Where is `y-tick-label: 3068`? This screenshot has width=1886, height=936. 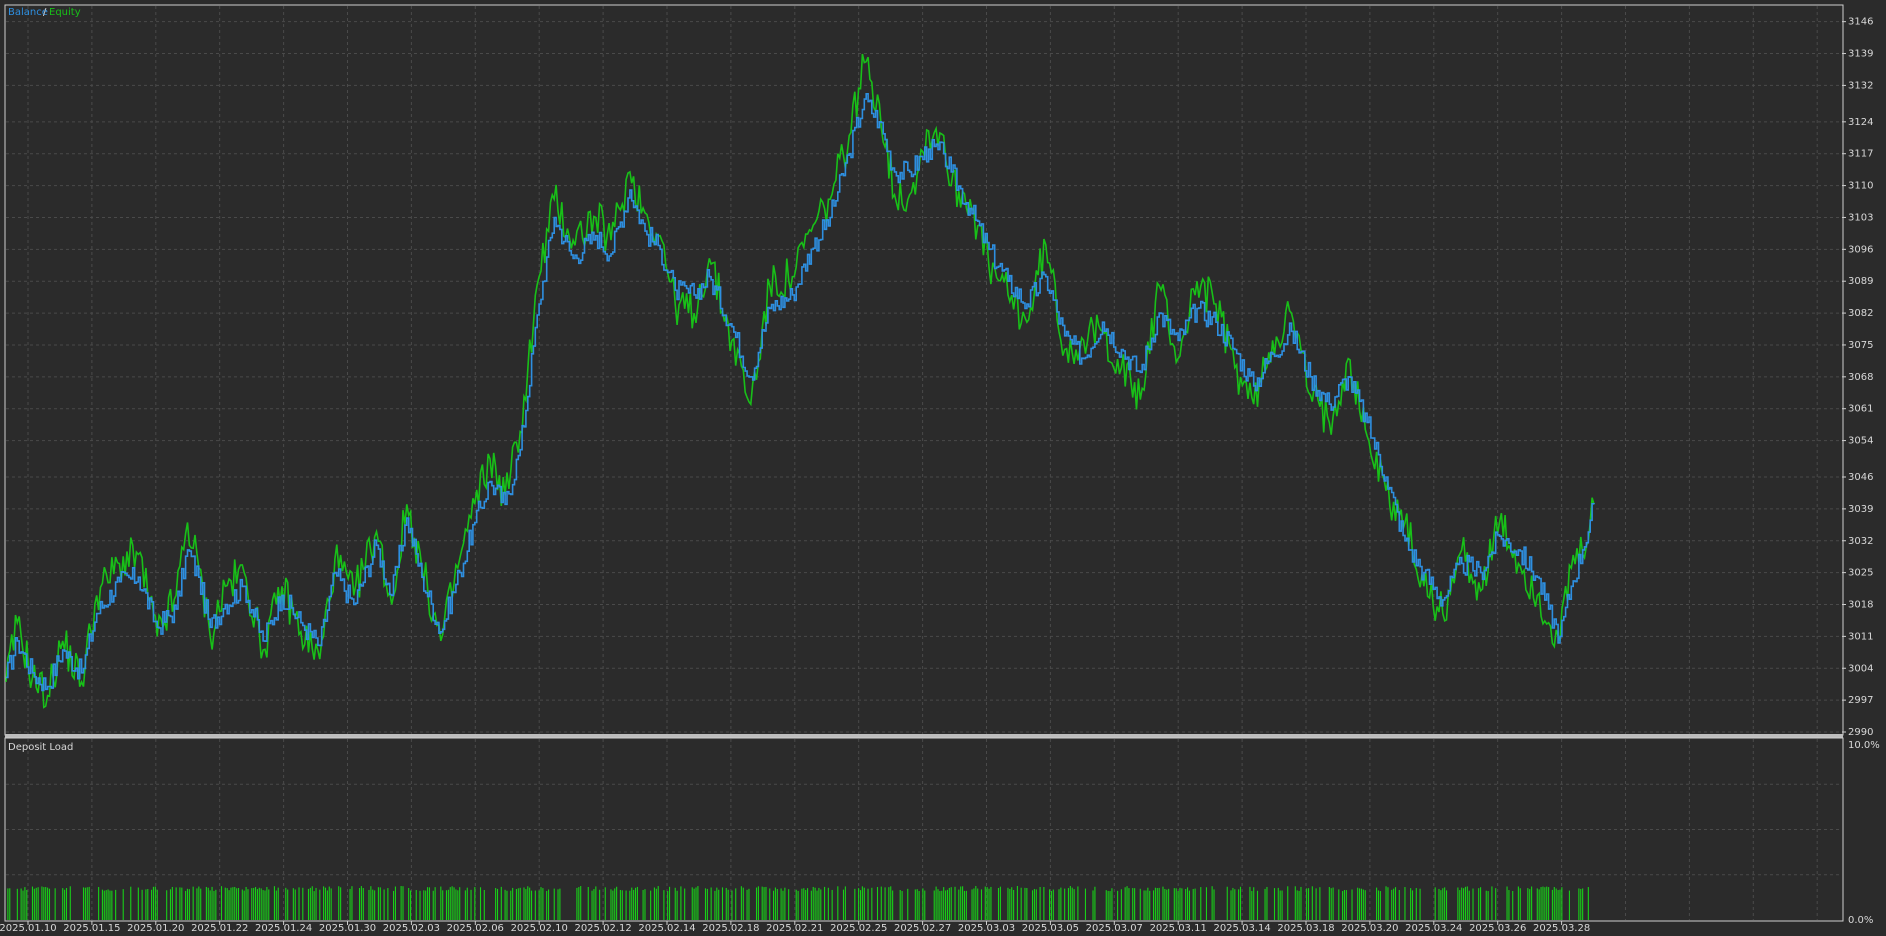
y-tick-label: 3068 is located at coordinates (1860, 377).